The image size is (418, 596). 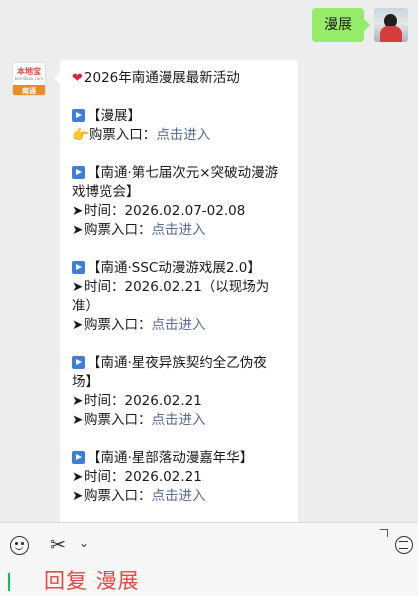 What do you see at coordinates (159, 211) in the screenshot?
I see `event-time: ➤时间：2026.02.07-02.08` at bounding box center [159, 211].